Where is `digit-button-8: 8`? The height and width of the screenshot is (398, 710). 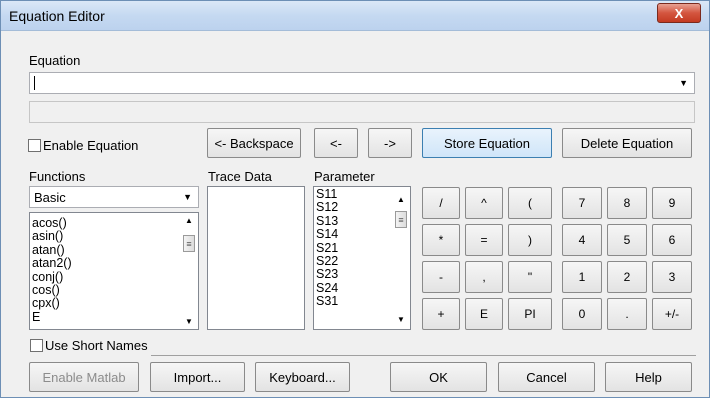
digit-button-8: 8 is located at coordinates (627, 203).